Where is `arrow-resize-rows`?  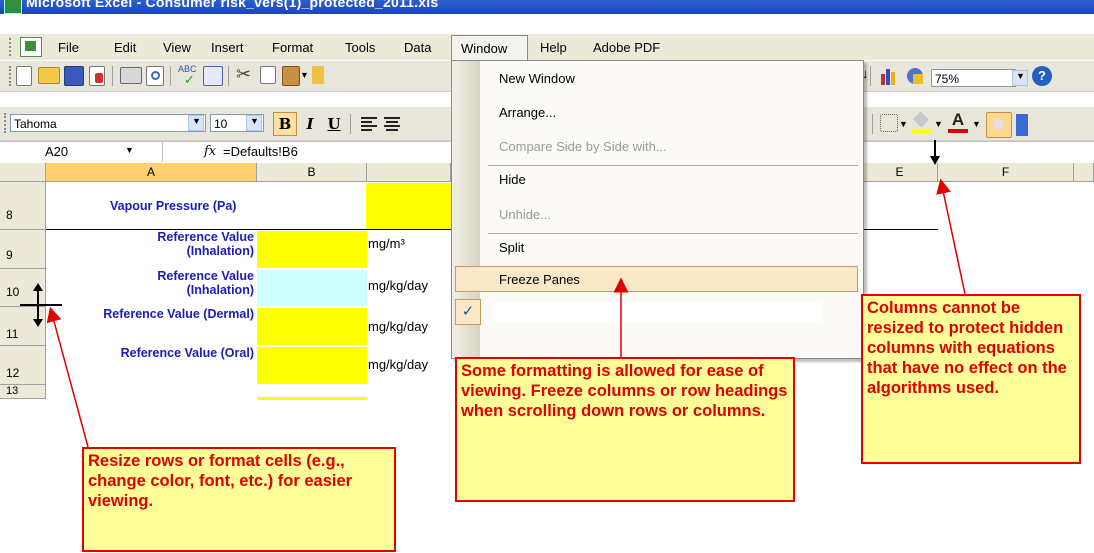
arrow-resize-rows is located at coordinates (67, 377).